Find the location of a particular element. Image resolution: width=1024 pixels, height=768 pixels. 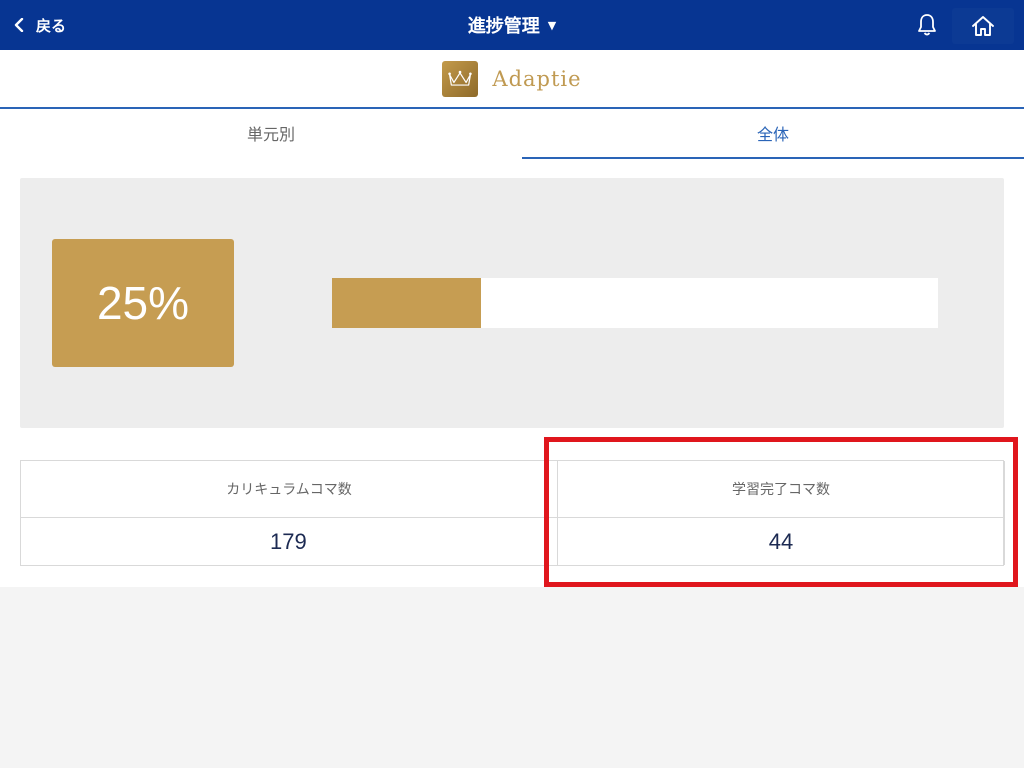

stat-curriculum: カリキュラムコマ数 179 is located at coordinates (289, 513).